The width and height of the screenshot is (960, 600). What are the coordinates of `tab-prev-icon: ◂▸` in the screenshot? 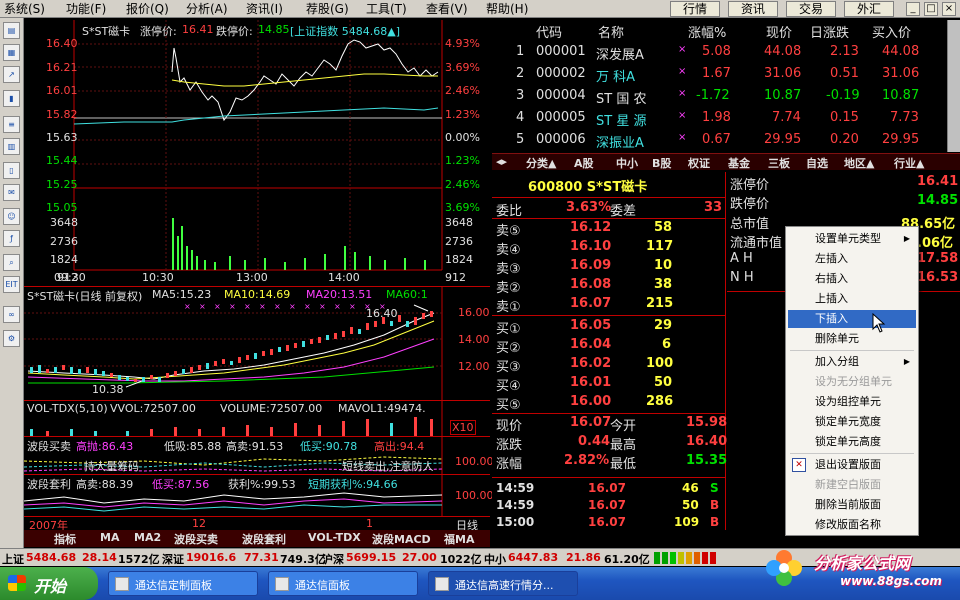 It's located at (501, 161).